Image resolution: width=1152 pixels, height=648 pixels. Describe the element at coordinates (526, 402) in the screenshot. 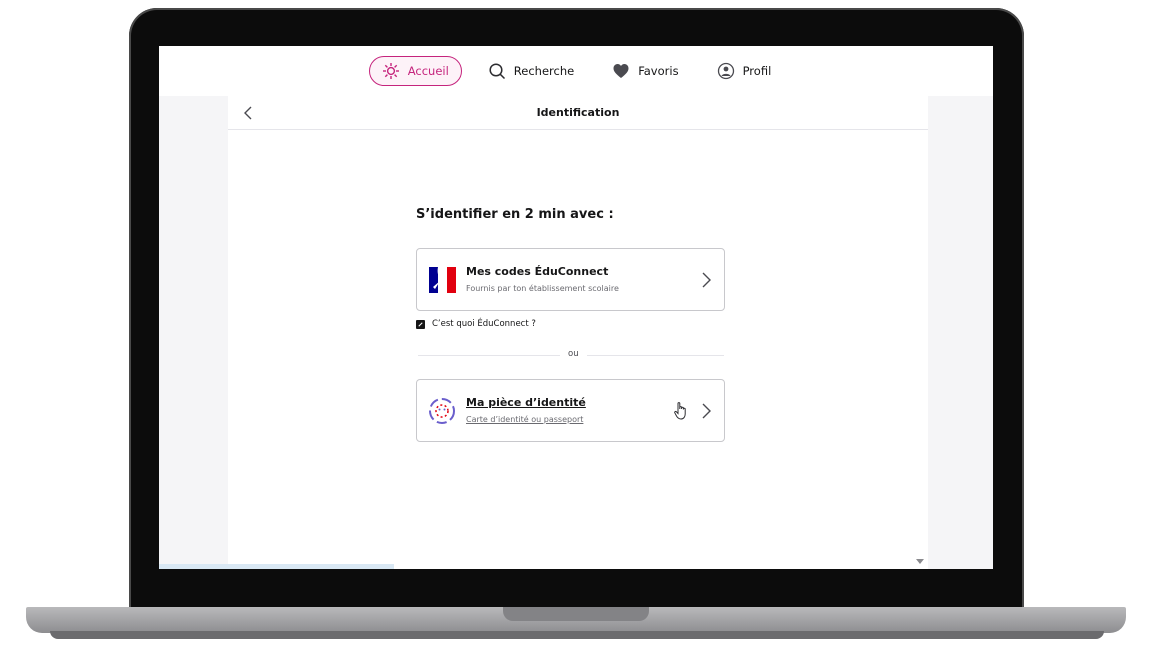

I see `identity-document-title: Ma pièce d’identité` at that location.